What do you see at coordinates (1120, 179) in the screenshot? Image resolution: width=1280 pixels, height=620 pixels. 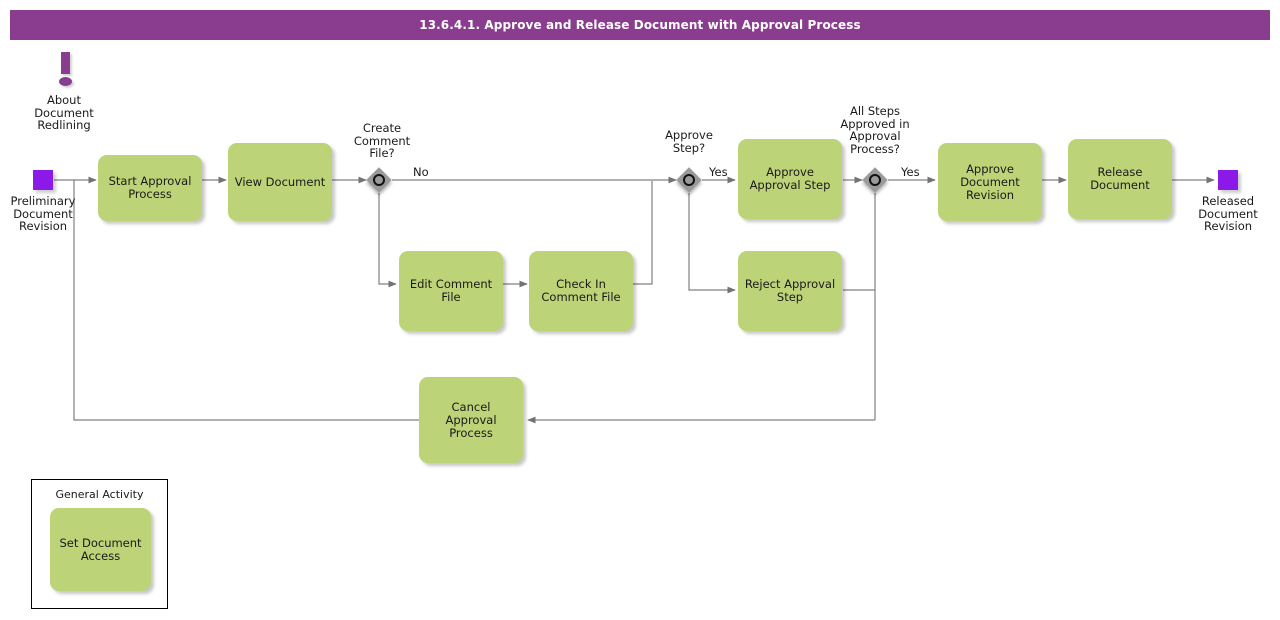 I see `task-release-document: Release Document` at bounding box center [1120, 179].